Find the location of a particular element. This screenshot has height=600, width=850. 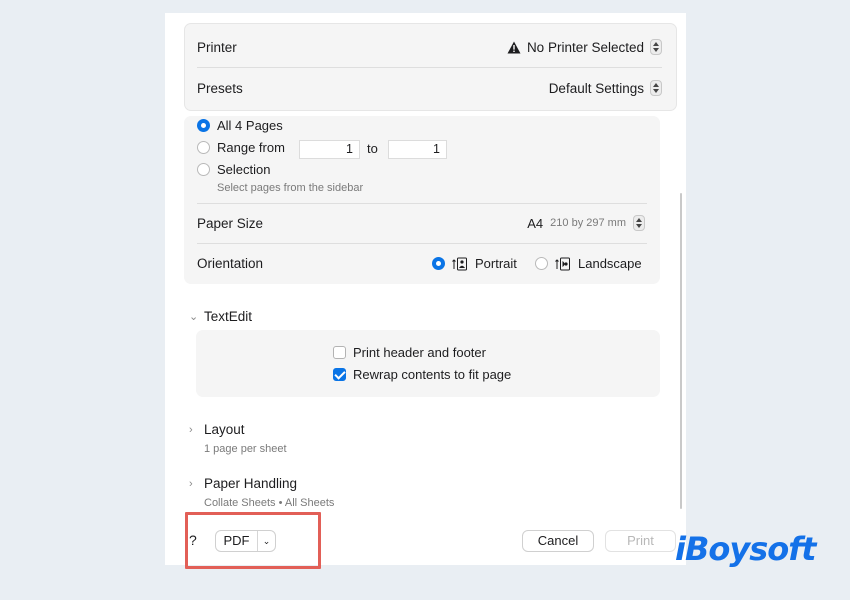

print-header-footer-checkbox: Print header and footer is located at coordinates (409, 352).